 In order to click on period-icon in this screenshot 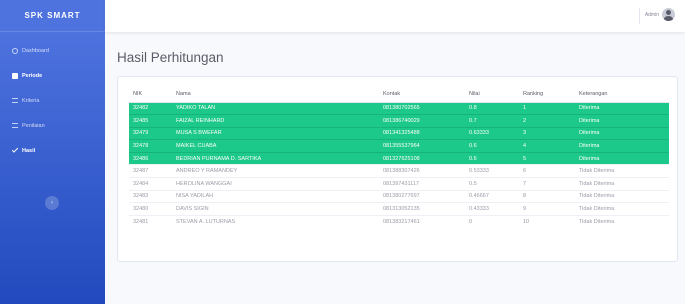, I will do `click(15, 75)`.